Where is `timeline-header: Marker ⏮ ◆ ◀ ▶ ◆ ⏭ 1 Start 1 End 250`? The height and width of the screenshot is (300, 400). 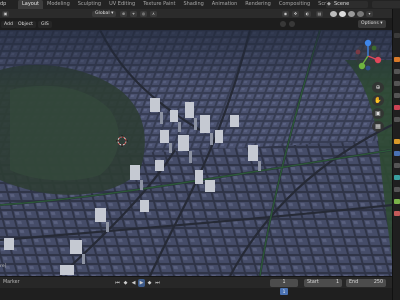
timeline-header: Marker ⏮ ◆ ◀ ▶ ◆ ⏭ 1 Start 1 End 250 is located at coordinates (196, 282).